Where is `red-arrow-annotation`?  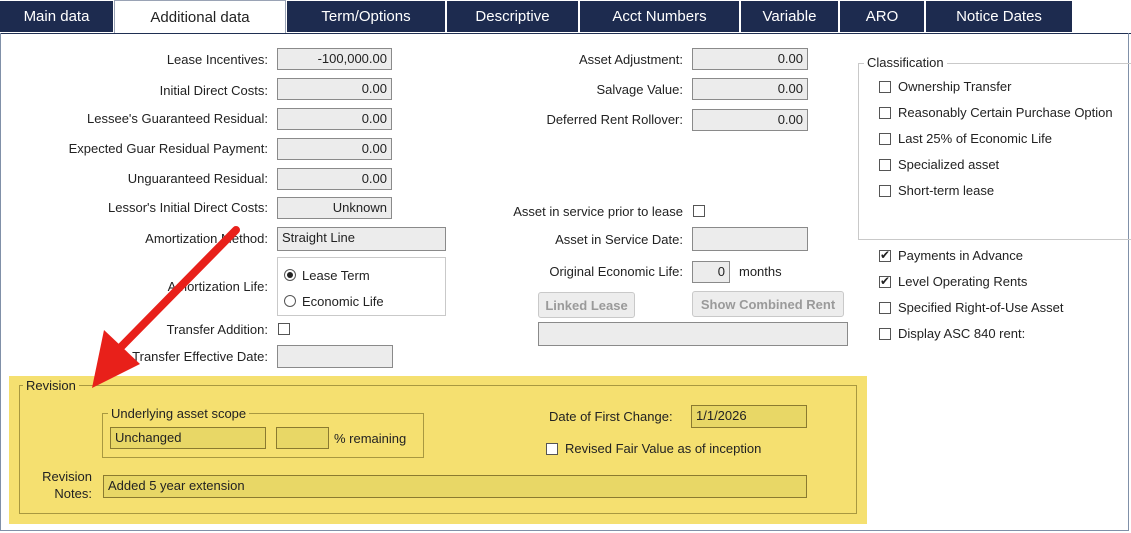 red-arrow-annotation is located at coordinates (166, 307).